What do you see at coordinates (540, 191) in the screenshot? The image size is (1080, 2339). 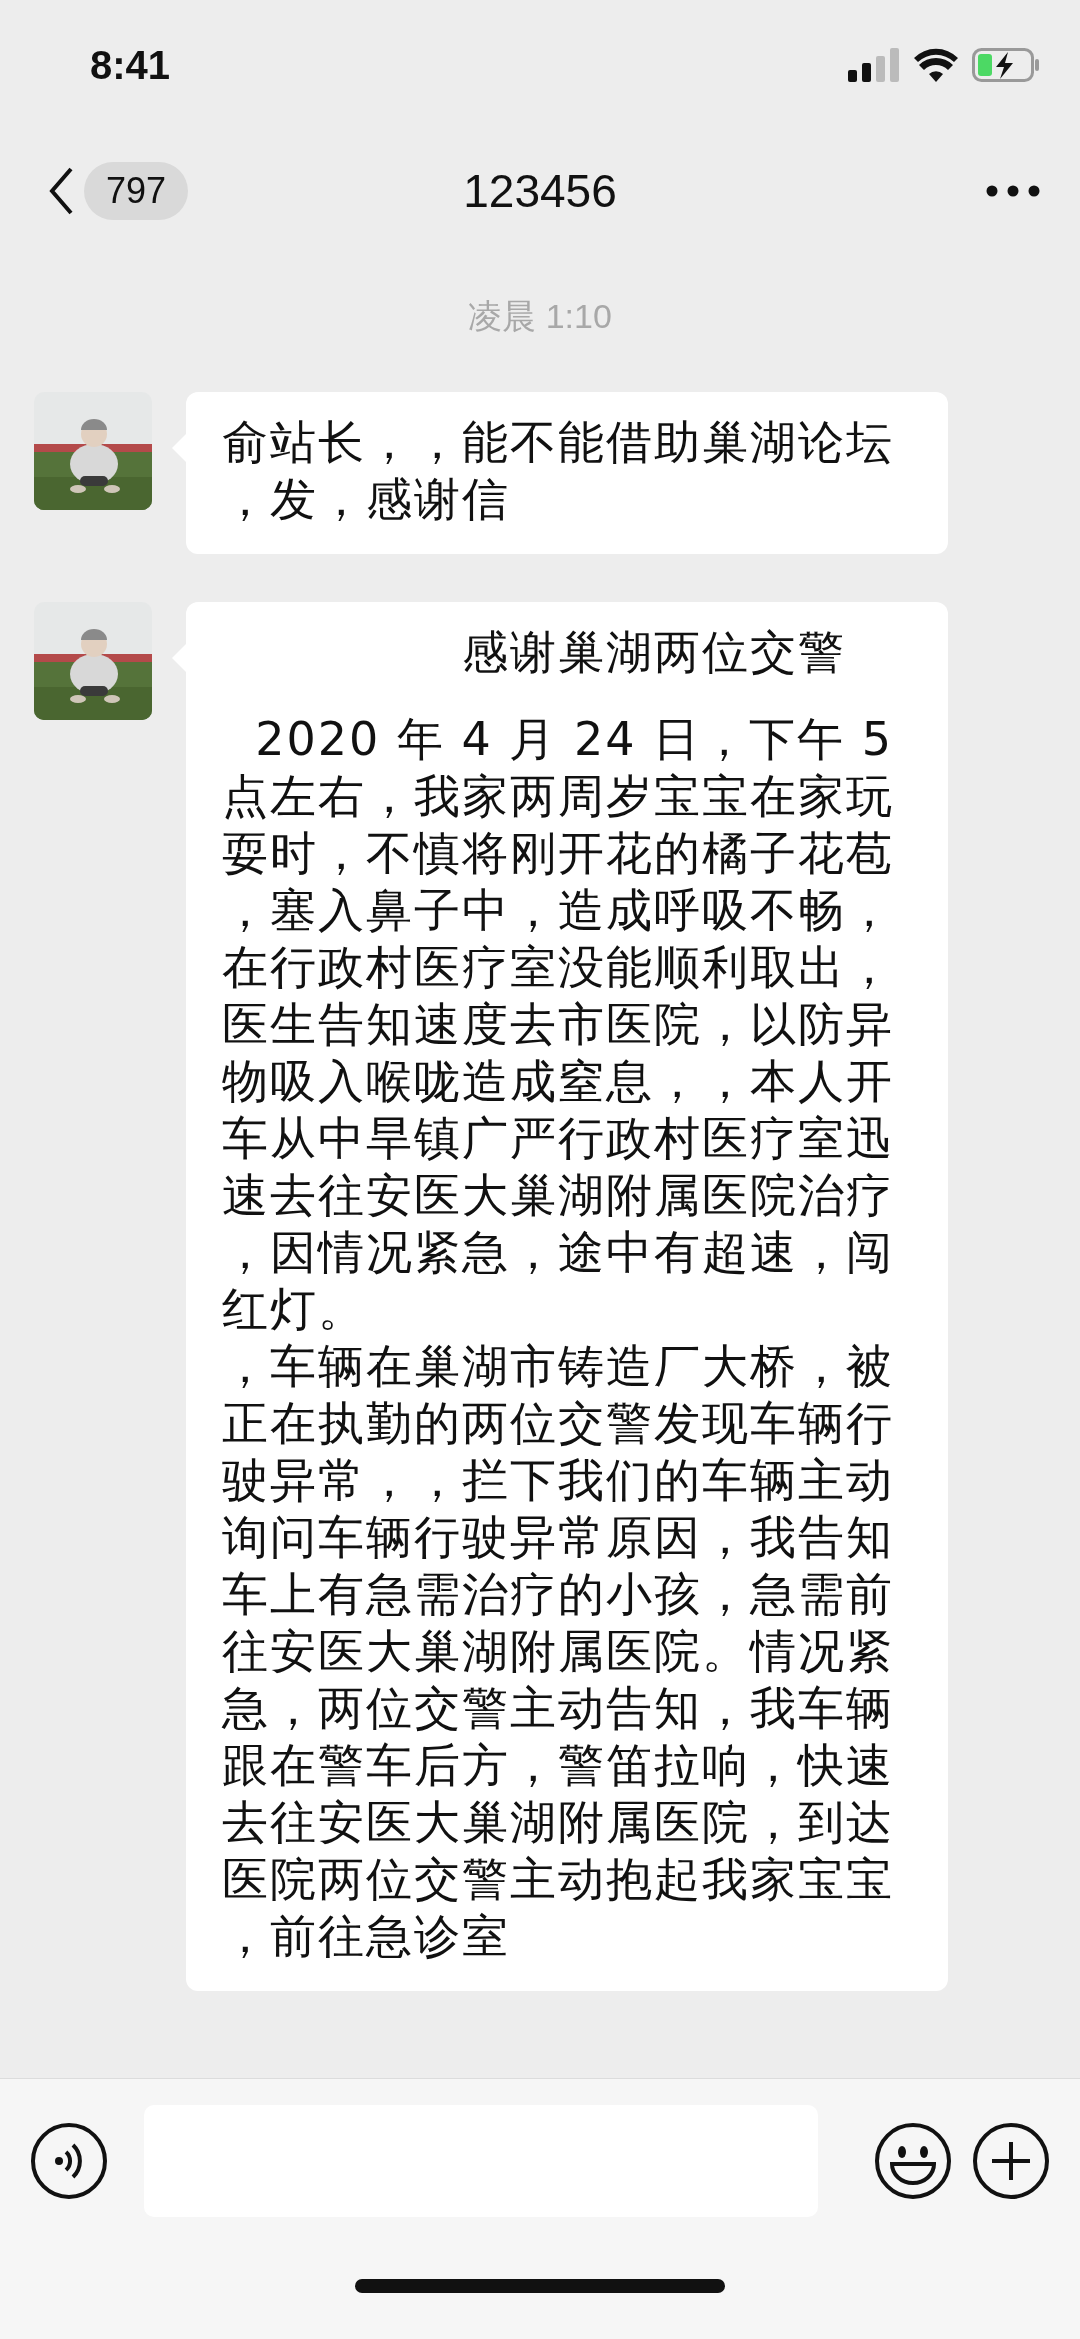 I see `chat-title: 123456` at bounding box center [540, 191].